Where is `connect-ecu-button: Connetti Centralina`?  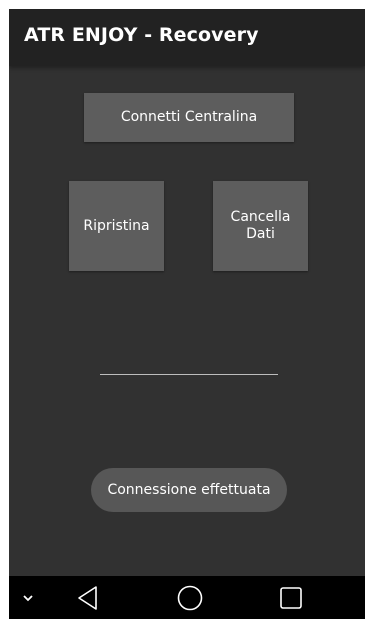 connect-ecu-button: Connetti Centralina is located at coordinates (189, 117).